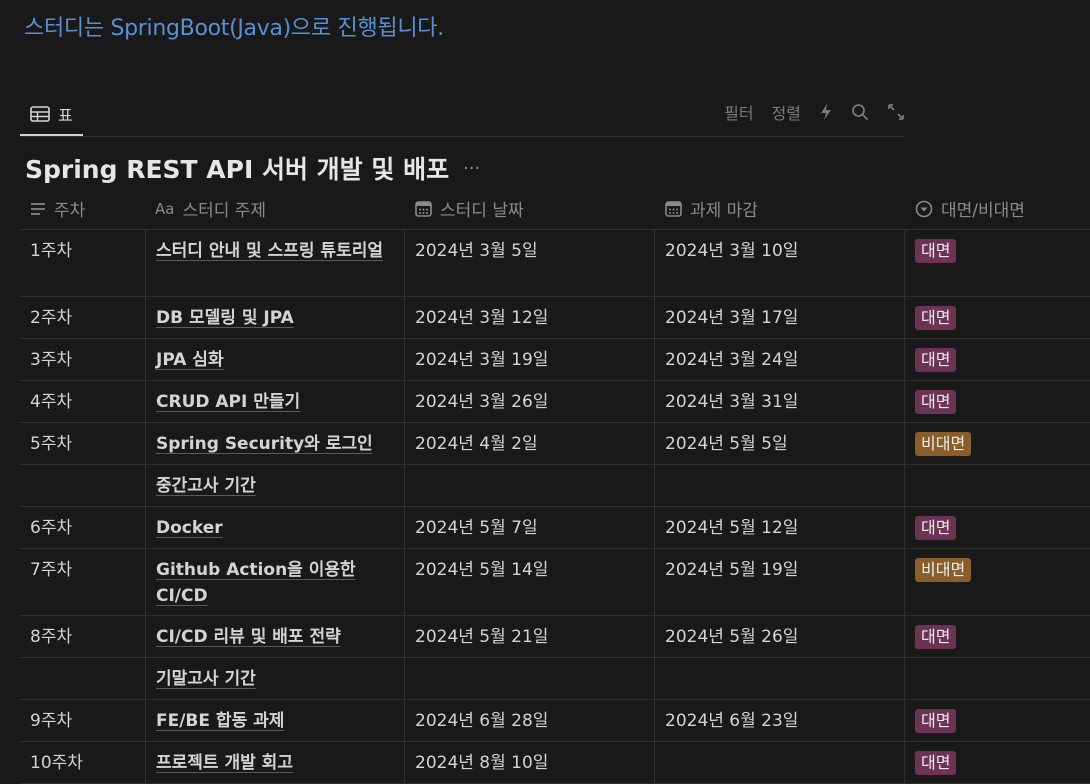 The height and width of the screenshot is (784, 1090). I want to click on topic-cell: 중간고사 기간, so click(275, 485).